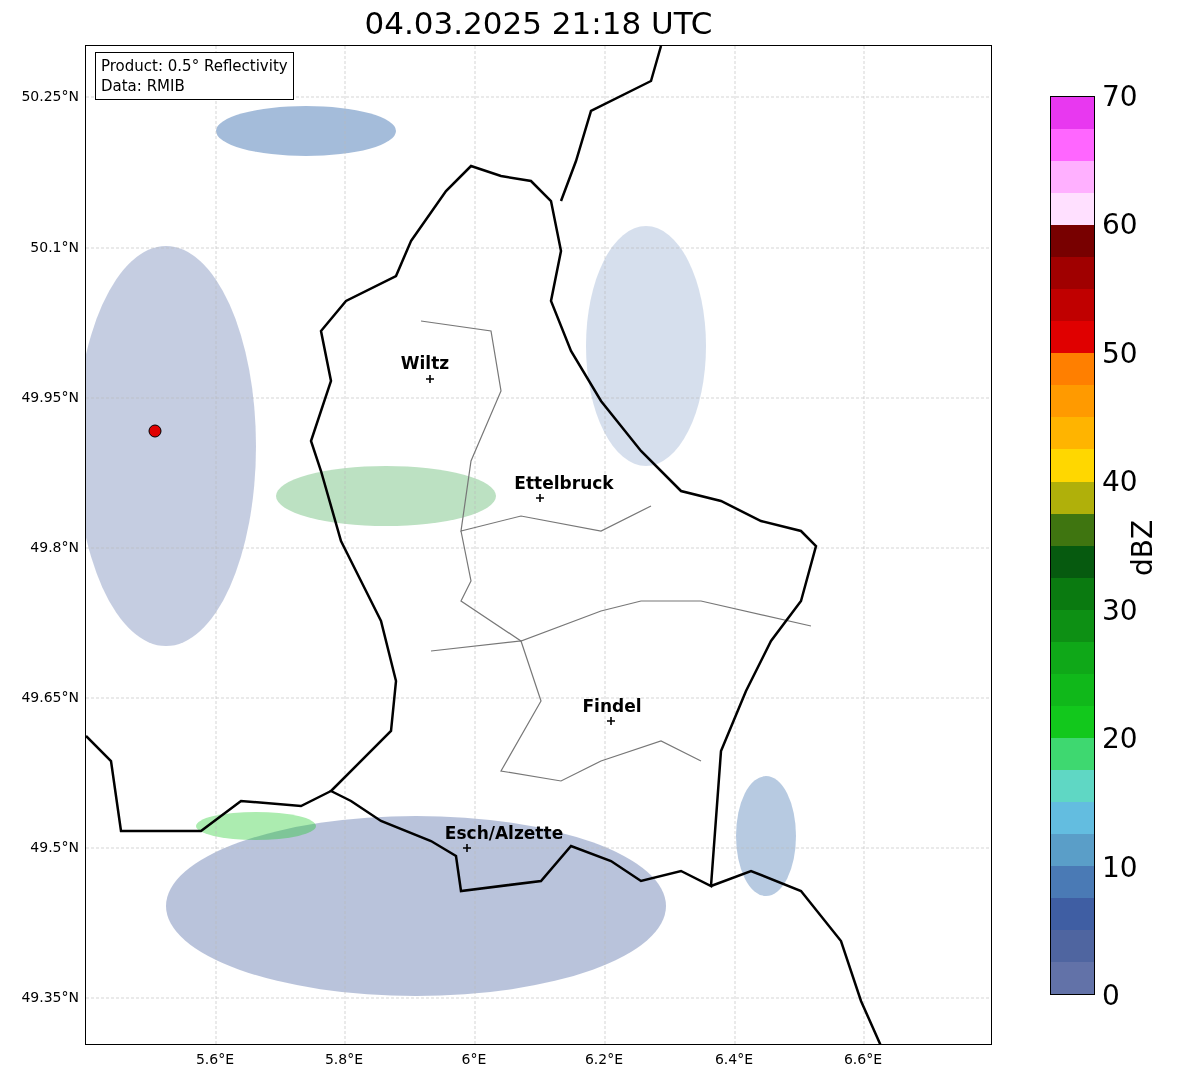 This screenshot has width=1184, height=1081. Describe the element at coordinates (344, 1059) in the screenshot. I see `longitude-label: 5.8°E` at that location.